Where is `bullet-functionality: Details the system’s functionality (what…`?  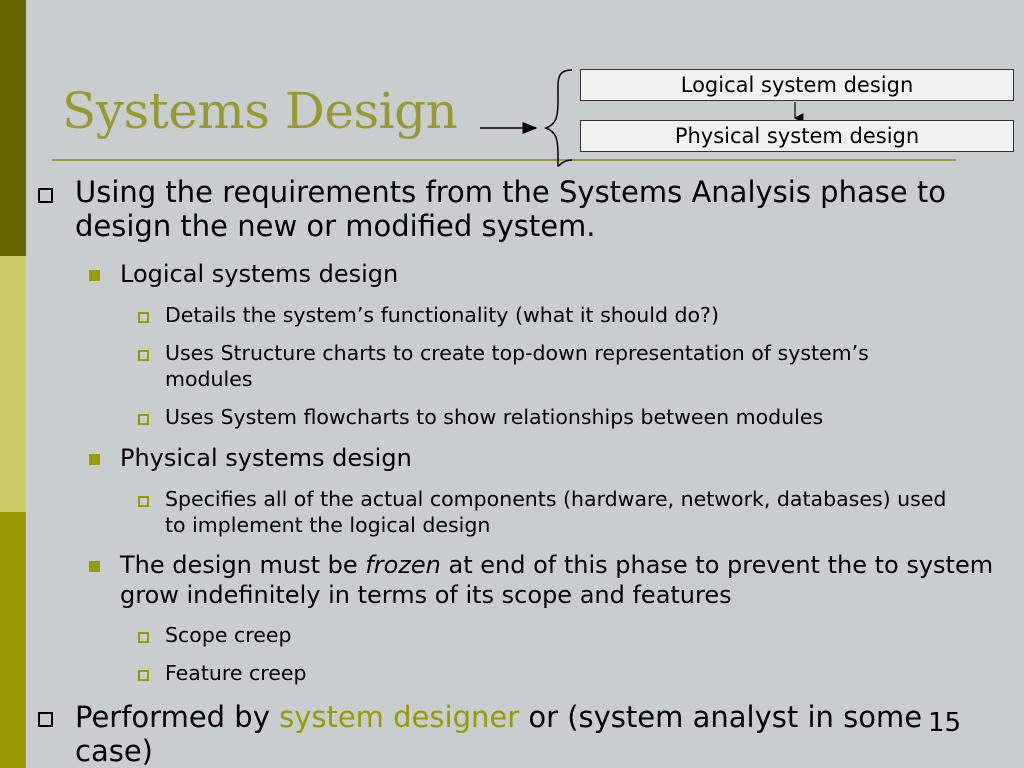
bullet-functionality: Details the system’s functionality (what… is located at coordinates (442, 315).